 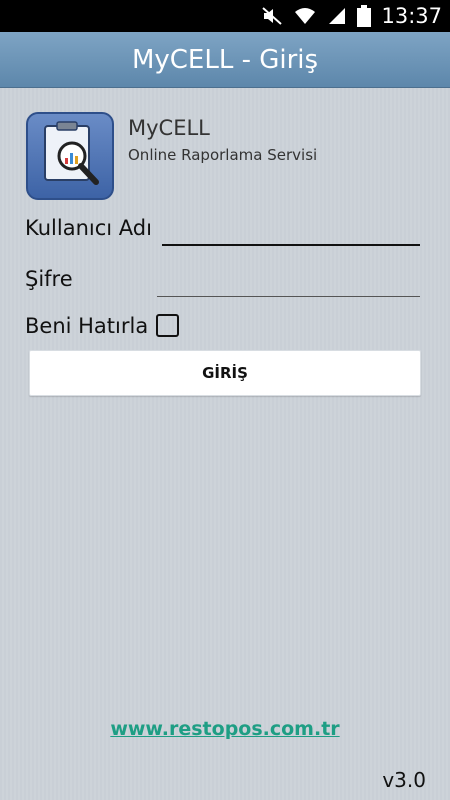 What do you see at coordinates (291, 228) in the screenshot?
I see `username-field` at bounding box center [291, 228].